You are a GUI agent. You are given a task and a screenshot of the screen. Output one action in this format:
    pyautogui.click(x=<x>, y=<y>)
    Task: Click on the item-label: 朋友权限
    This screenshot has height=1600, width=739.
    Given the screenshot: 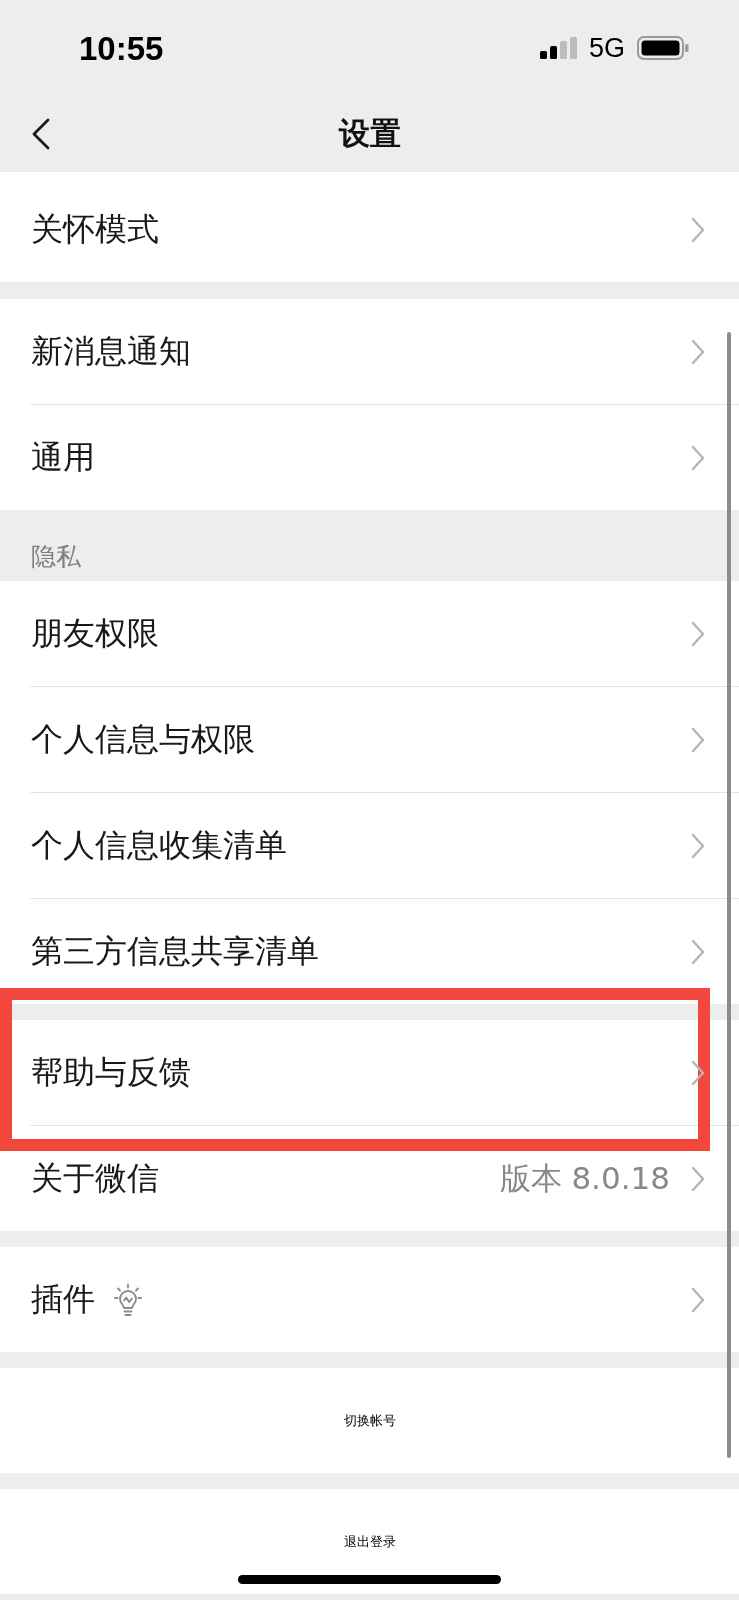 What is the action you would take?
    pyautogui.click(x=95, y=633)
    